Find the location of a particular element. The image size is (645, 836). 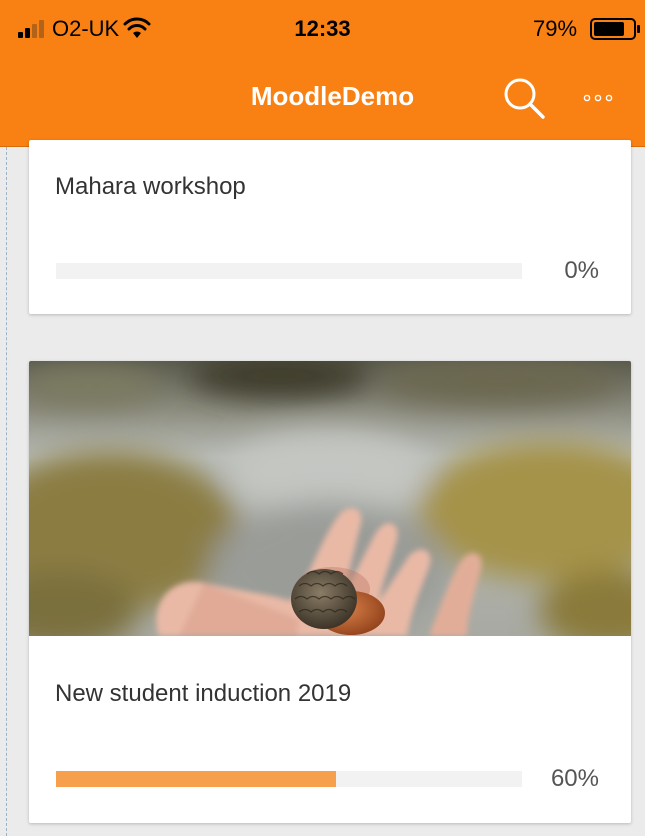

more-options-icon is located at coordinates (598, 98).